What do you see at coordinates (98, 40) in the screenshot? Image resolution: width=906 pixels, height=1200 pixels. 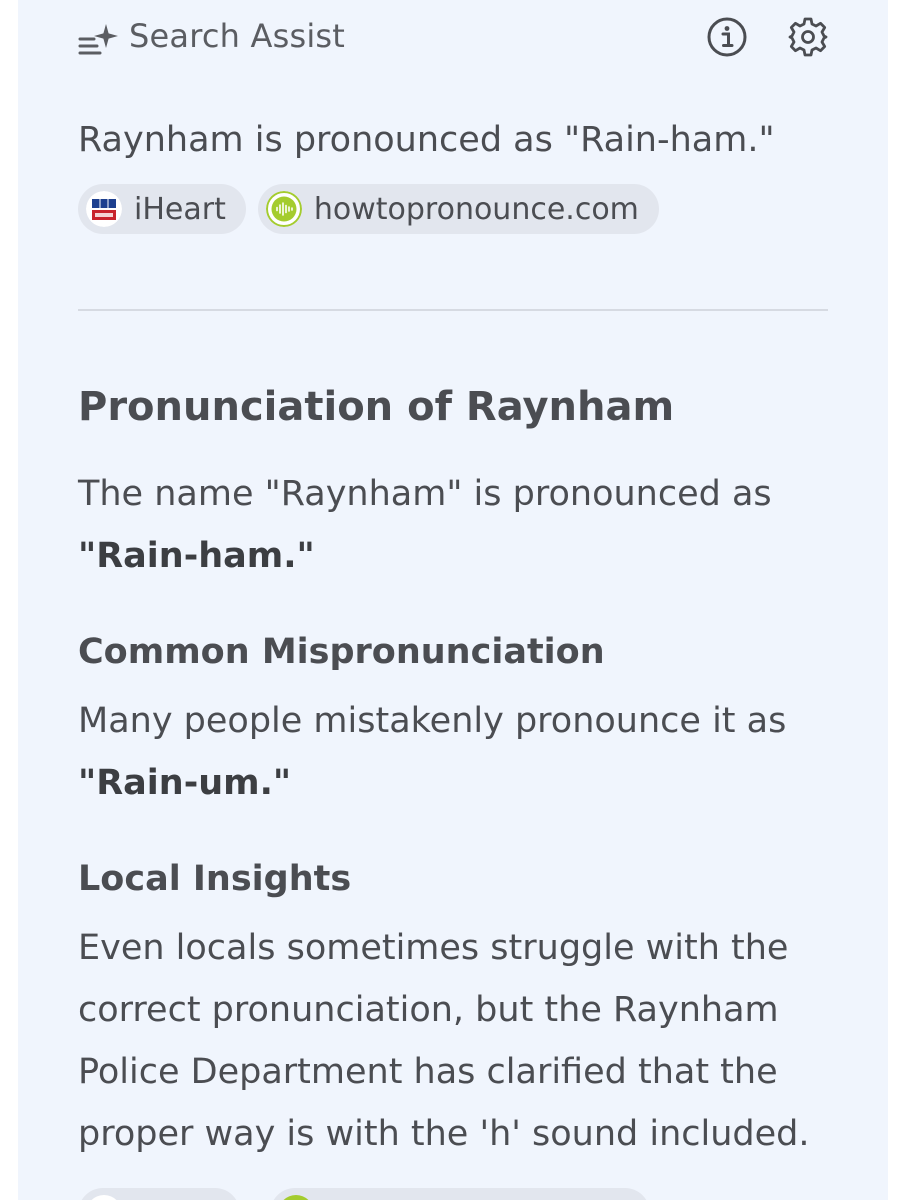 I see `sparkle-list-icon` at bounding box center [98, 40].